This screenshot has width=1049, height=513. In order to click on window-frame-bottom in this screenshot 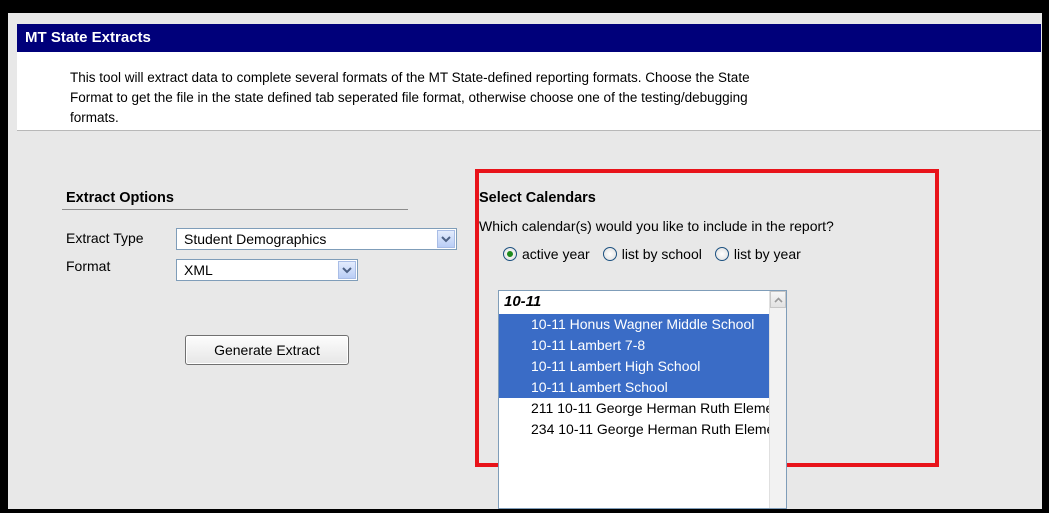, I will do `click(524, 511)`.